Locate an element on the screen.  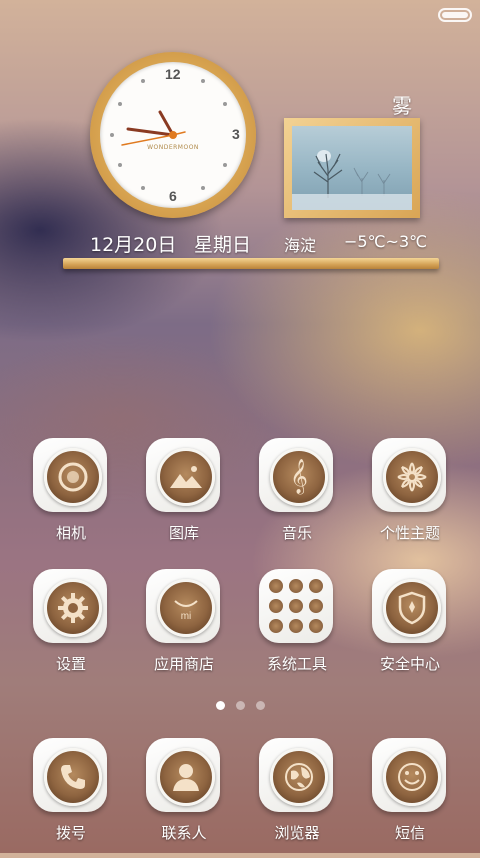
clock-hands is located at coordinates (153, 128).